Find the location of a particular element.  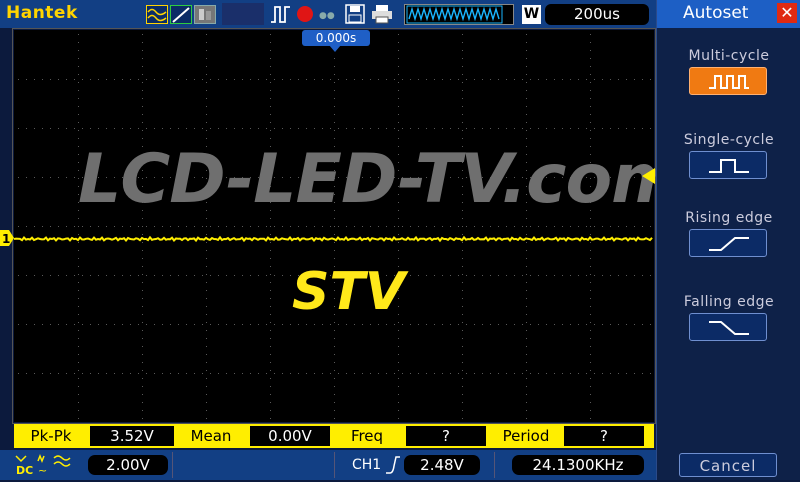

measure-label-pkpk: Pk-Pk is located at coordinates (51, 436).